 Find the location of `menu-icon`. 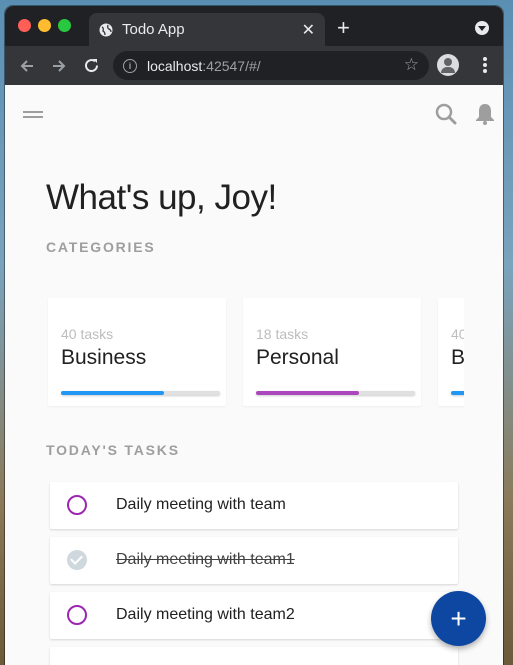

menu-icon is located at coordinates (33, 116).